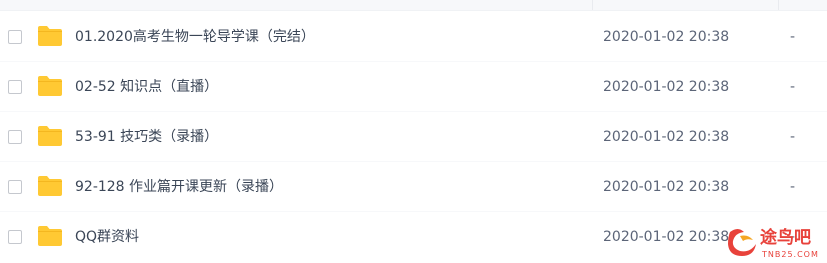 The image size is (827, 263). What do you see at coordinates (195, 37) in the screenshot?
I see `file-name: 01.2020高考生物一轮导学课（完结）` at bounding box center [195, 37].